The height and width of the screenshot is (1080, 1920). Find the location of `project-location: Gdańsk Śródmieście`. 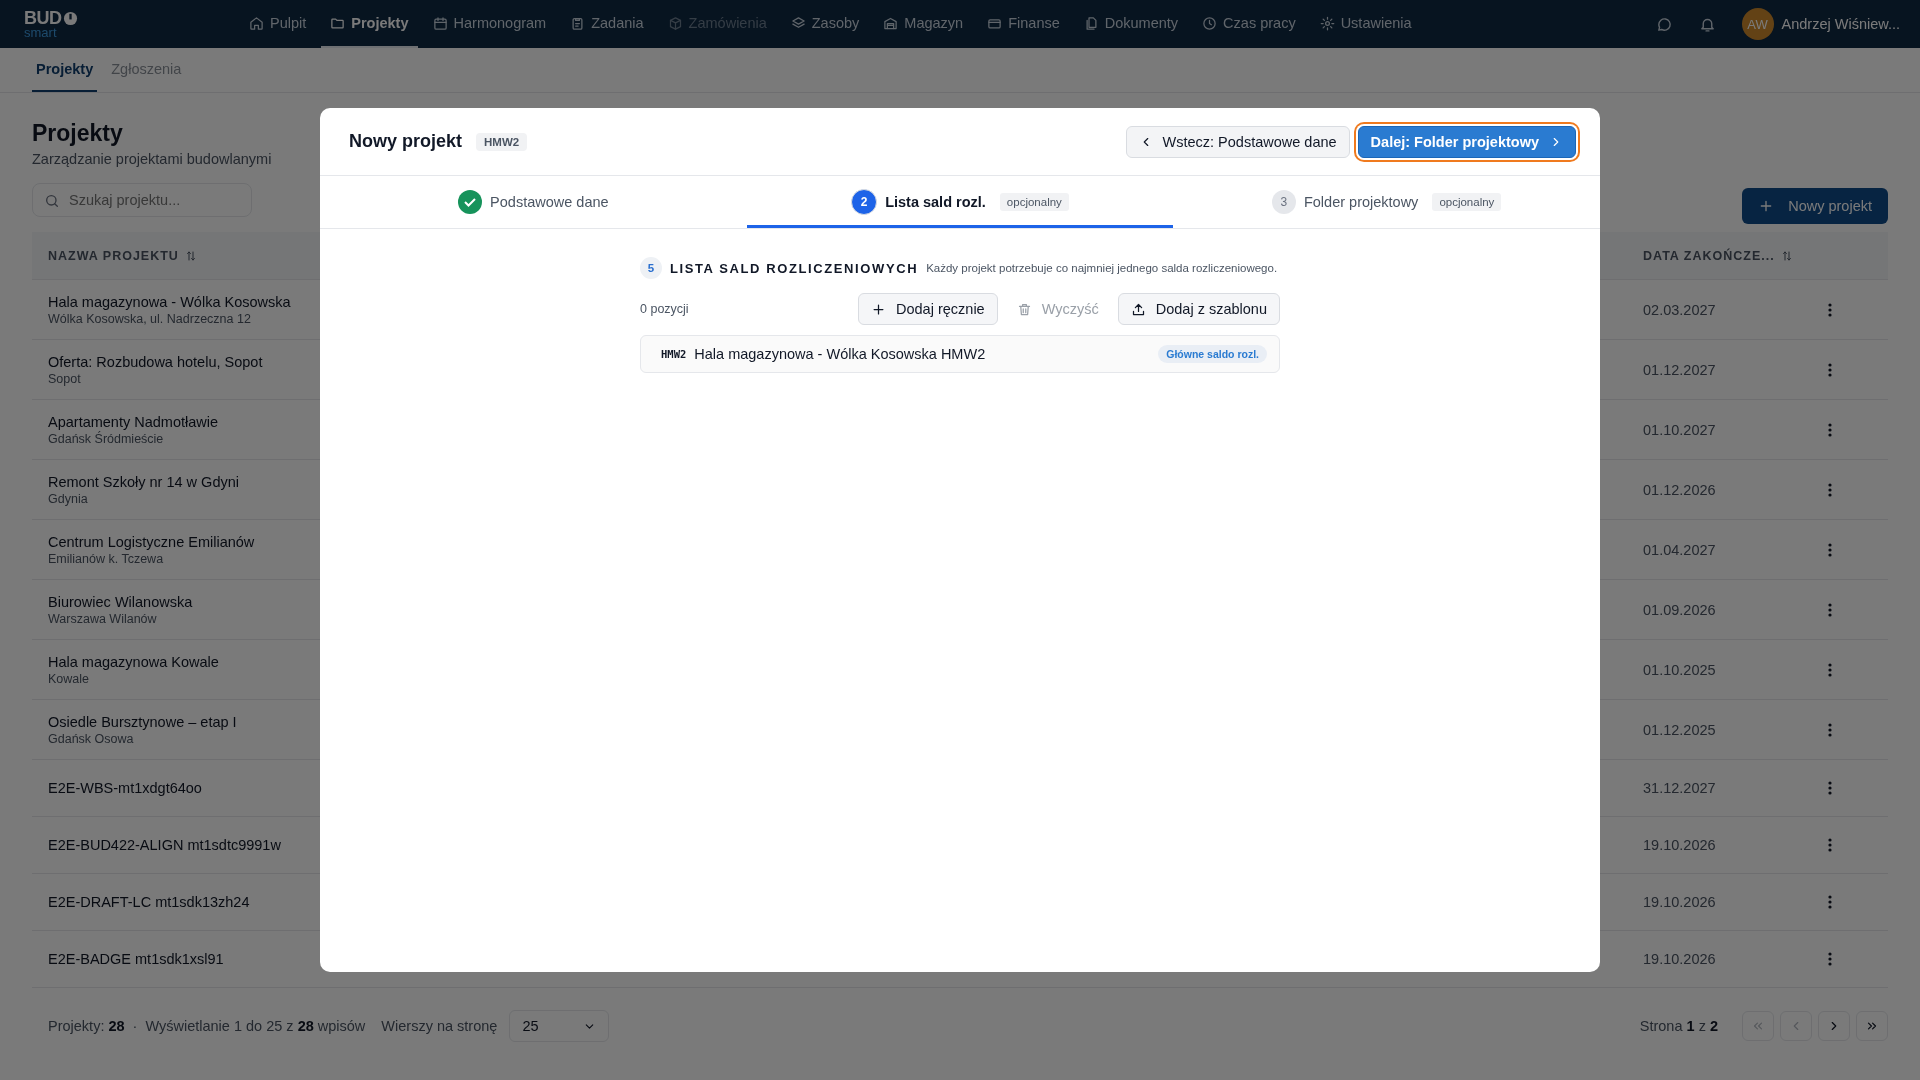

project-location: Gdańsk Śródmieście is located at coordinates (106, 438).